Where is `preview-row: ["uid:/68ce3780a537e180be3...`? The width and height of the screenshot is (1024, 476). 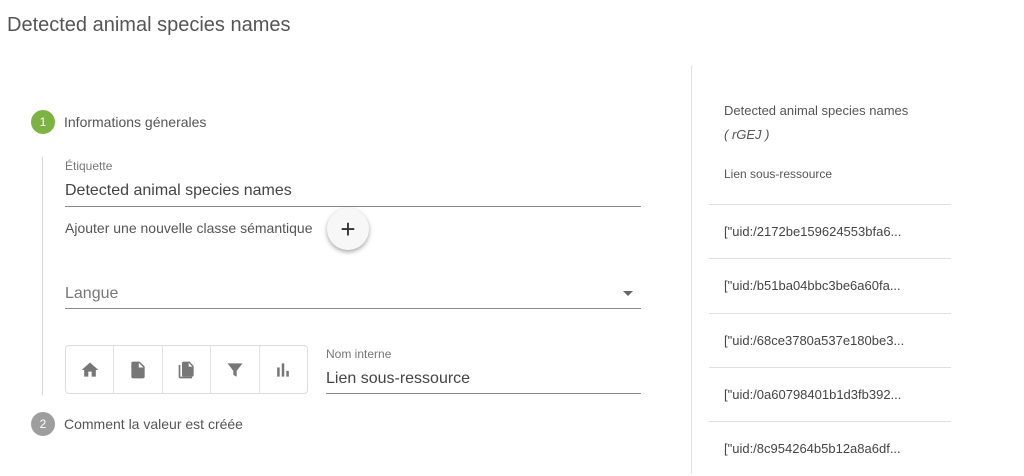 preview-row: ["uid:/68ce3780a537e180be3... is located at coordinates (830, 340).